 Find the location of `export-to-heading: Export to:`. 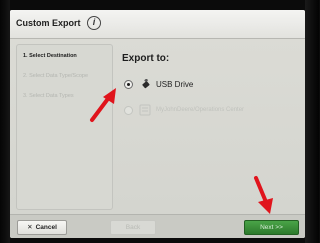

export-to-heading: Export to: is located at coordinates (146, 58).